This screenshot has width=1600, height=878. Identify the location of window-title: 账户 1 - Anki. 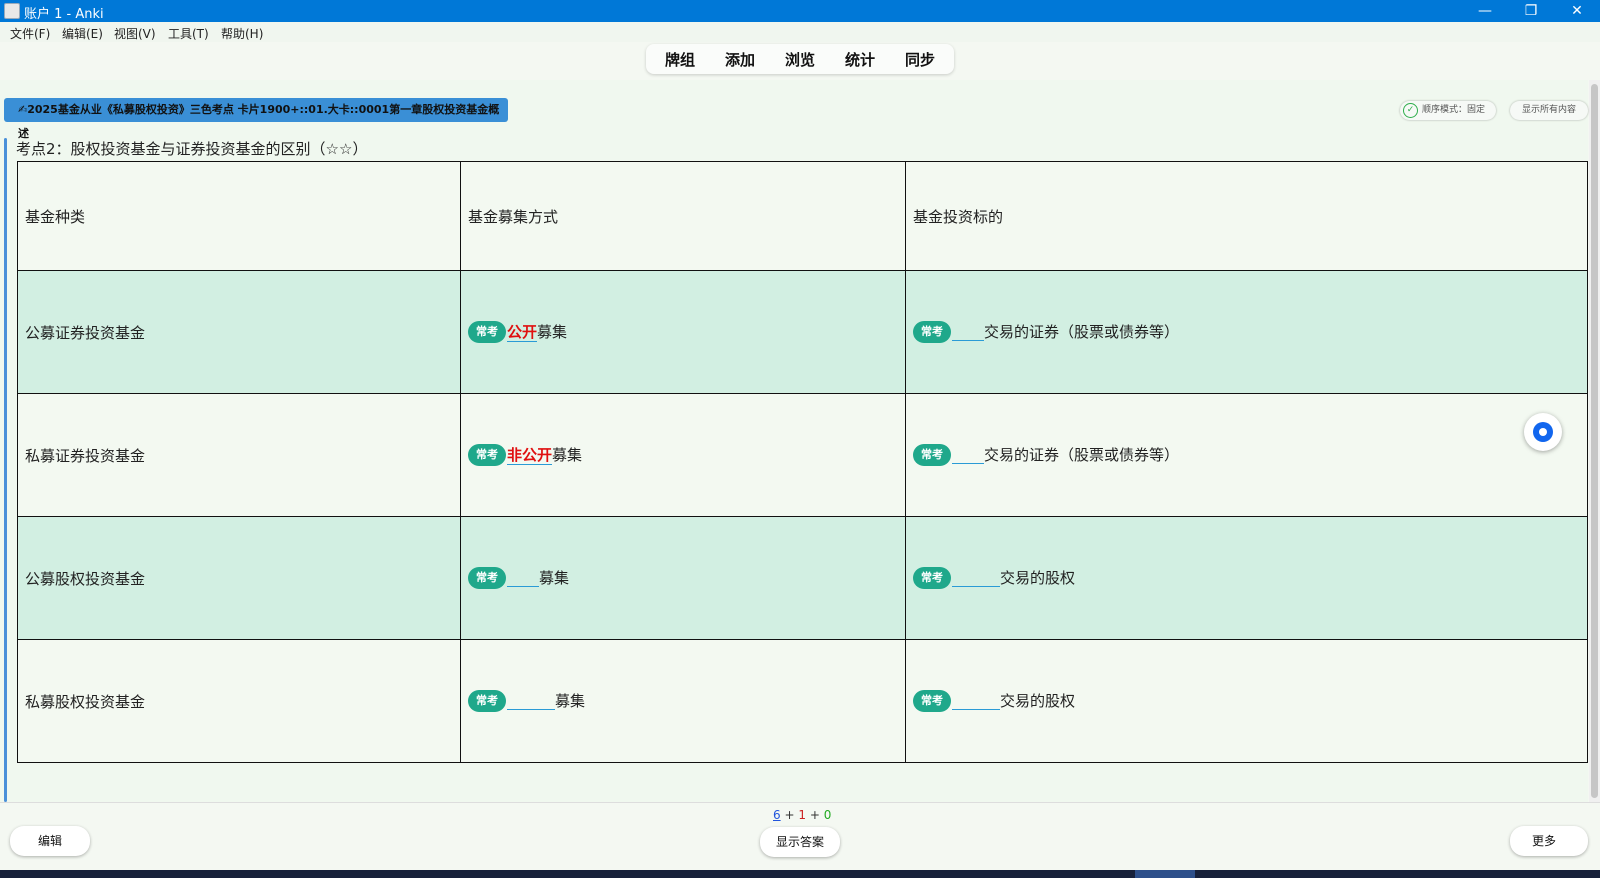
(64, 14).